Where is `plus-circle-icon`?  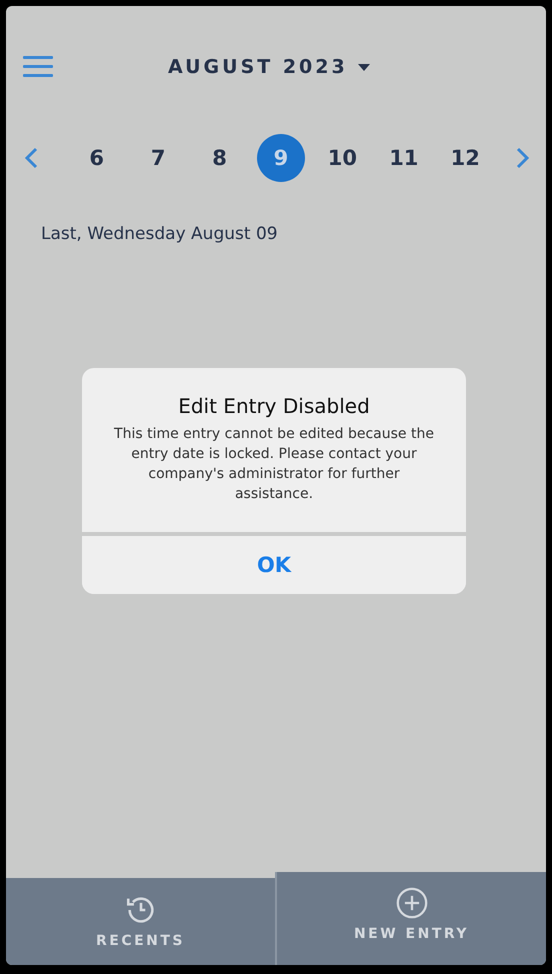 plus-circle-icon is located at coordinates (411, 903).